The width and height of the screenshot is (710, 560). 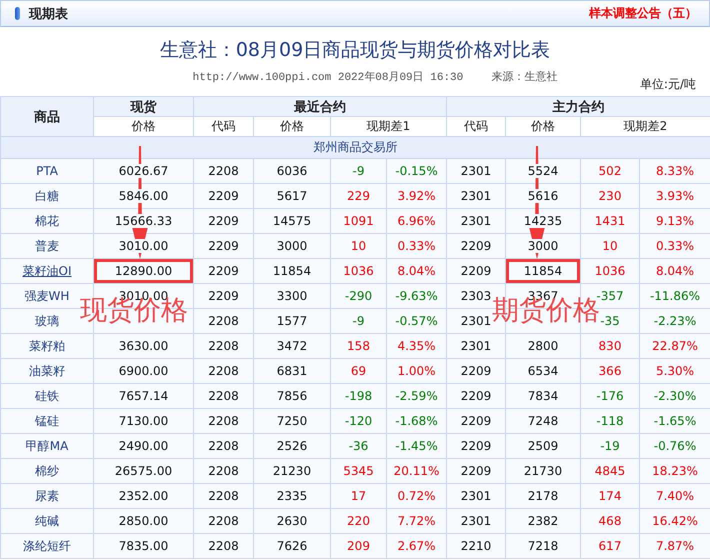 I want to click on table-cell: 7218, so click(x=543, y=546).